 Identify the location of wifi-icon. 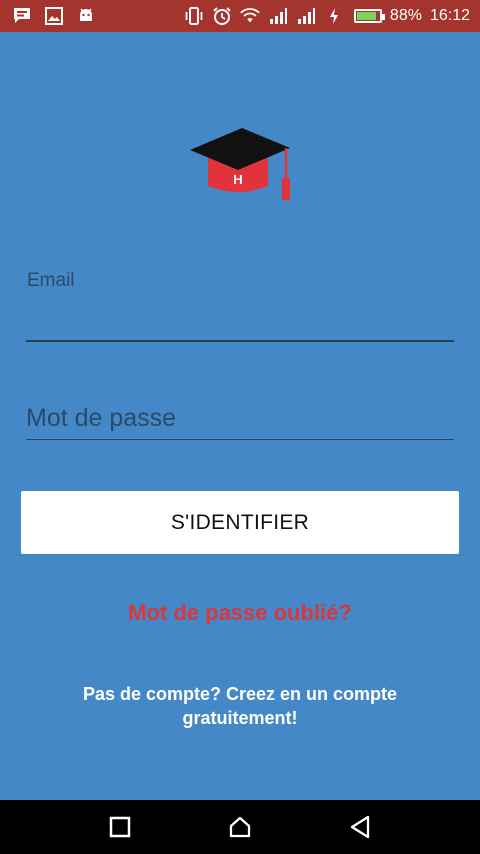
(250, 16).